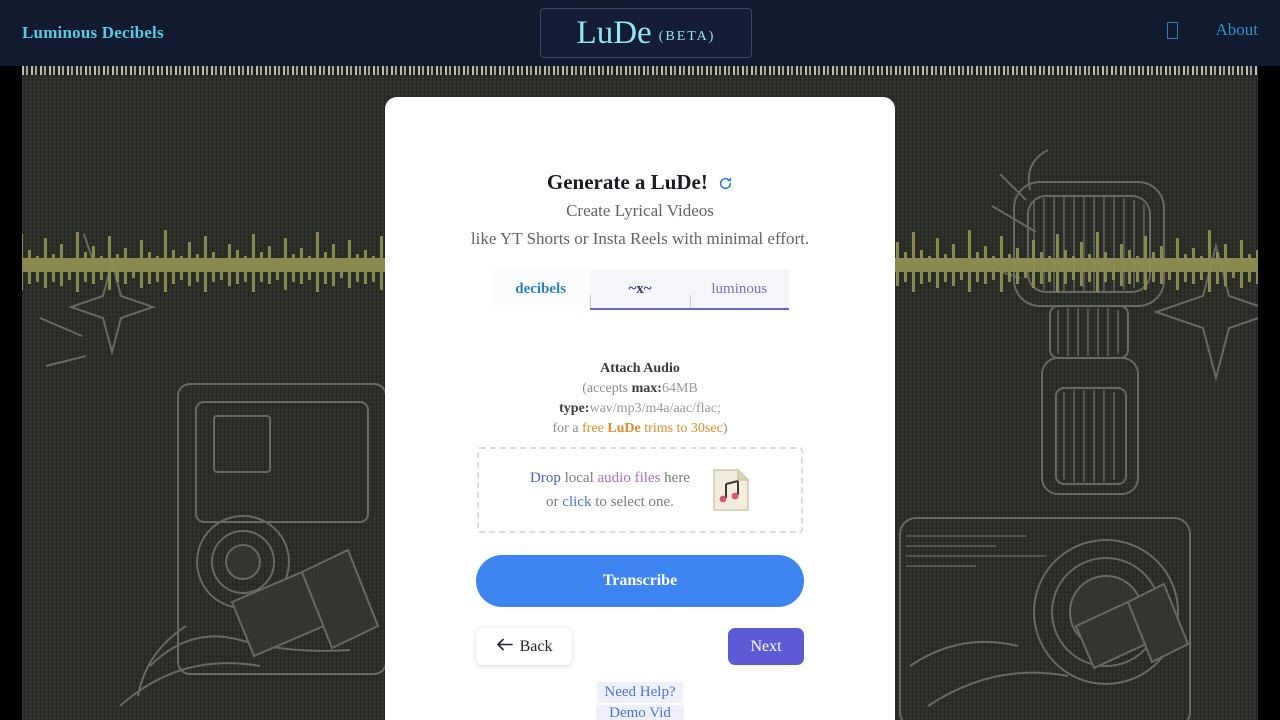 The height and width of the screenshot is (720, 1280). Describe the element at coordinates (504, 647) in the screenshot. I see `arrow-left-icon` at that location.